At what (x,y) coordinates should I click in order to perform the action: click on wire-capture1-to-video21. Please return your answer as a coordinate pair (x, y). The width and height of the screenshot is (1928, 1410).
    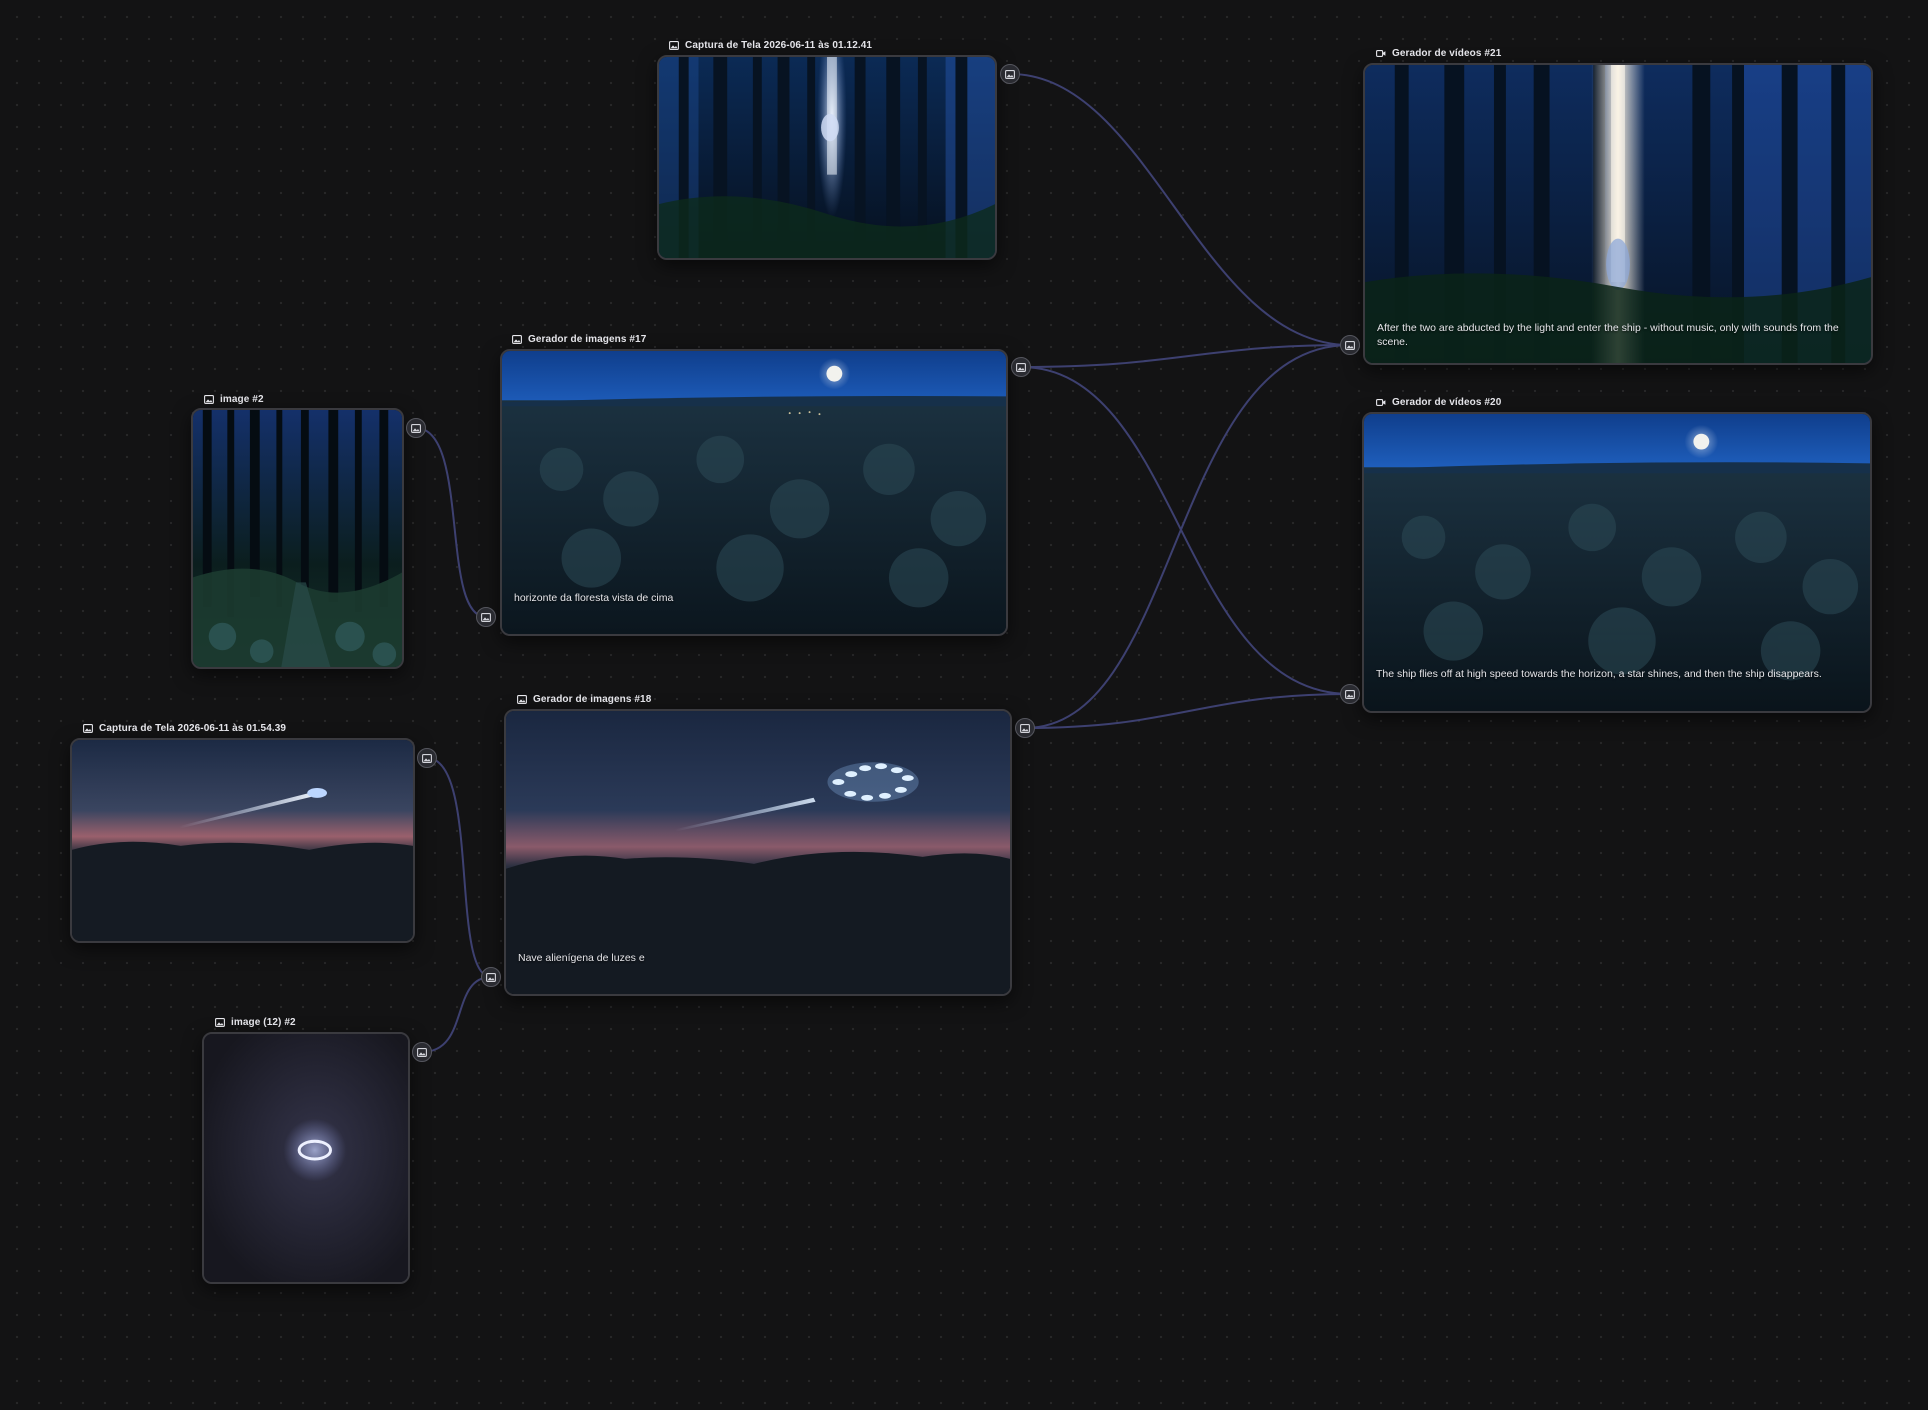
    Looking at the image, I should click on (1180, 209).